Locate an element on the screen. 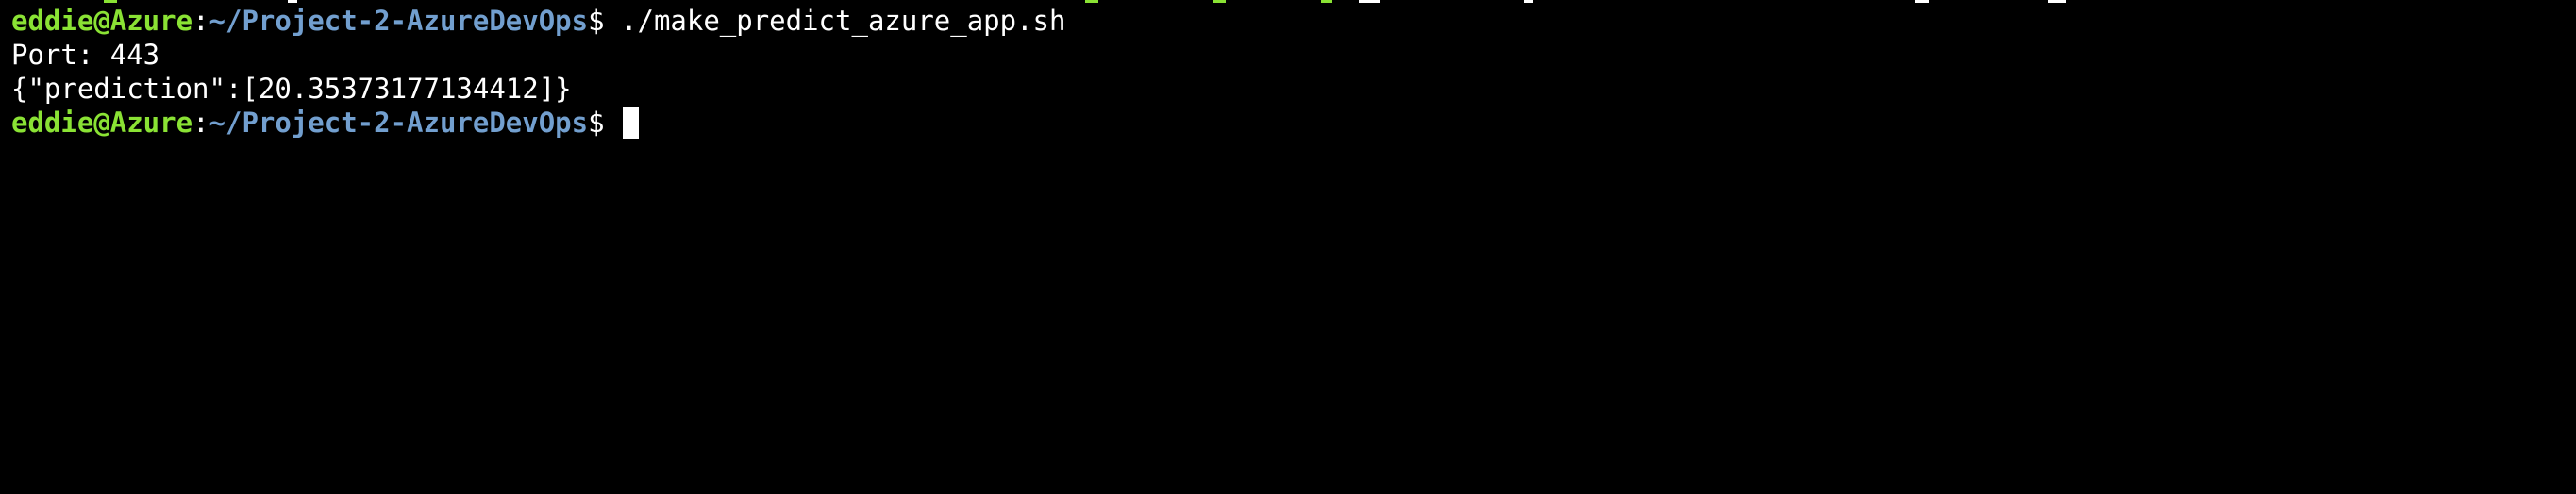  output-port: Port: 443 is located at coordinates (85, 55).